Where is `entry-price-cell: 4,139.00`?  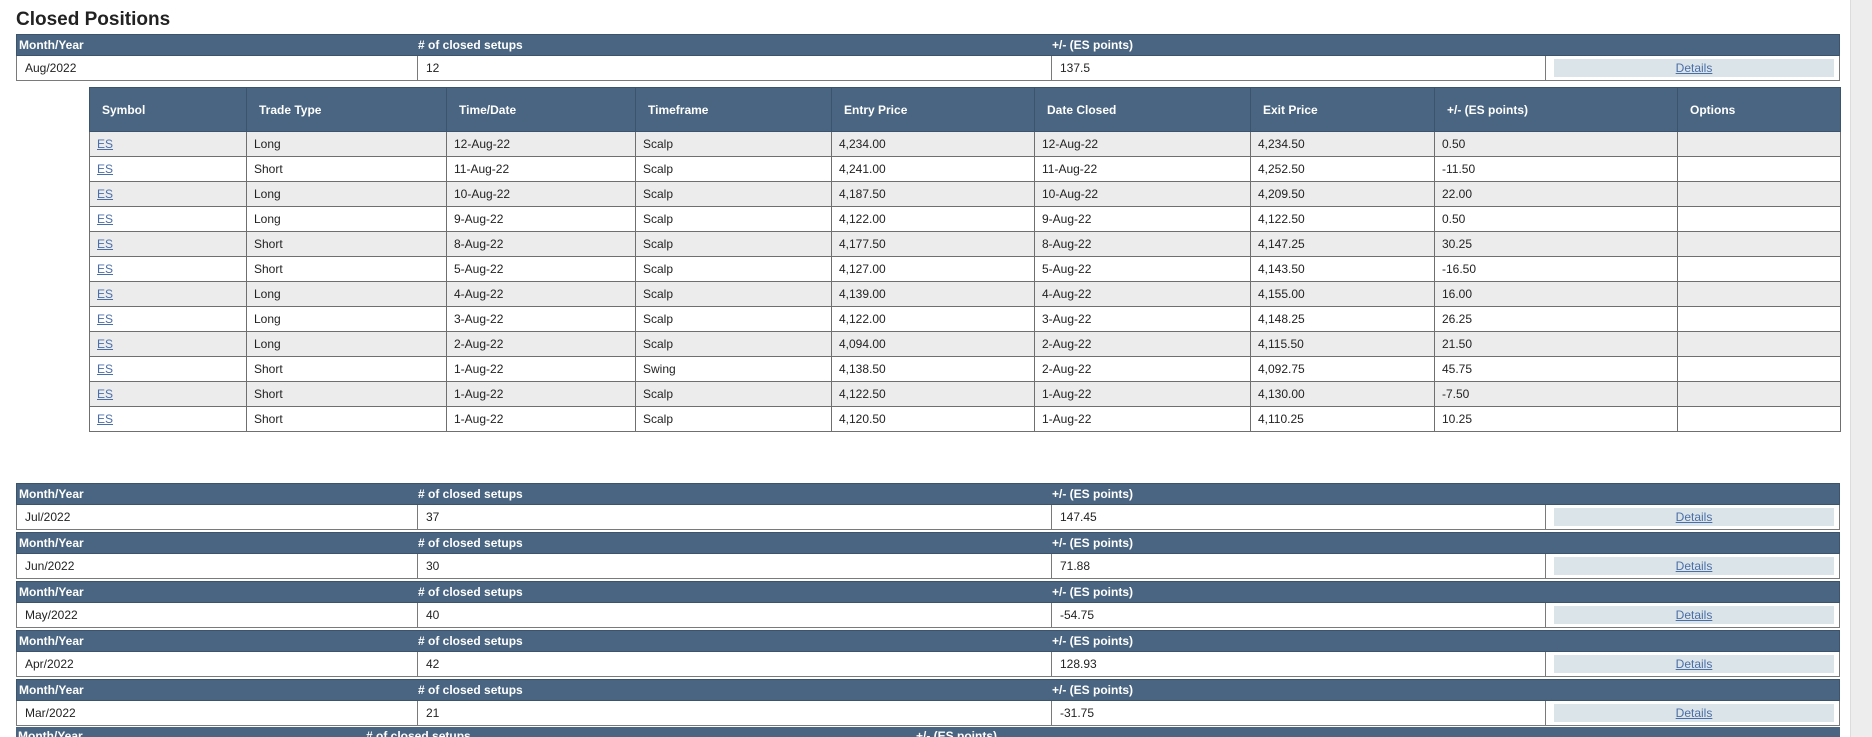 entry-price-cell: 4,139.00 is located at coordinates (933, 294).